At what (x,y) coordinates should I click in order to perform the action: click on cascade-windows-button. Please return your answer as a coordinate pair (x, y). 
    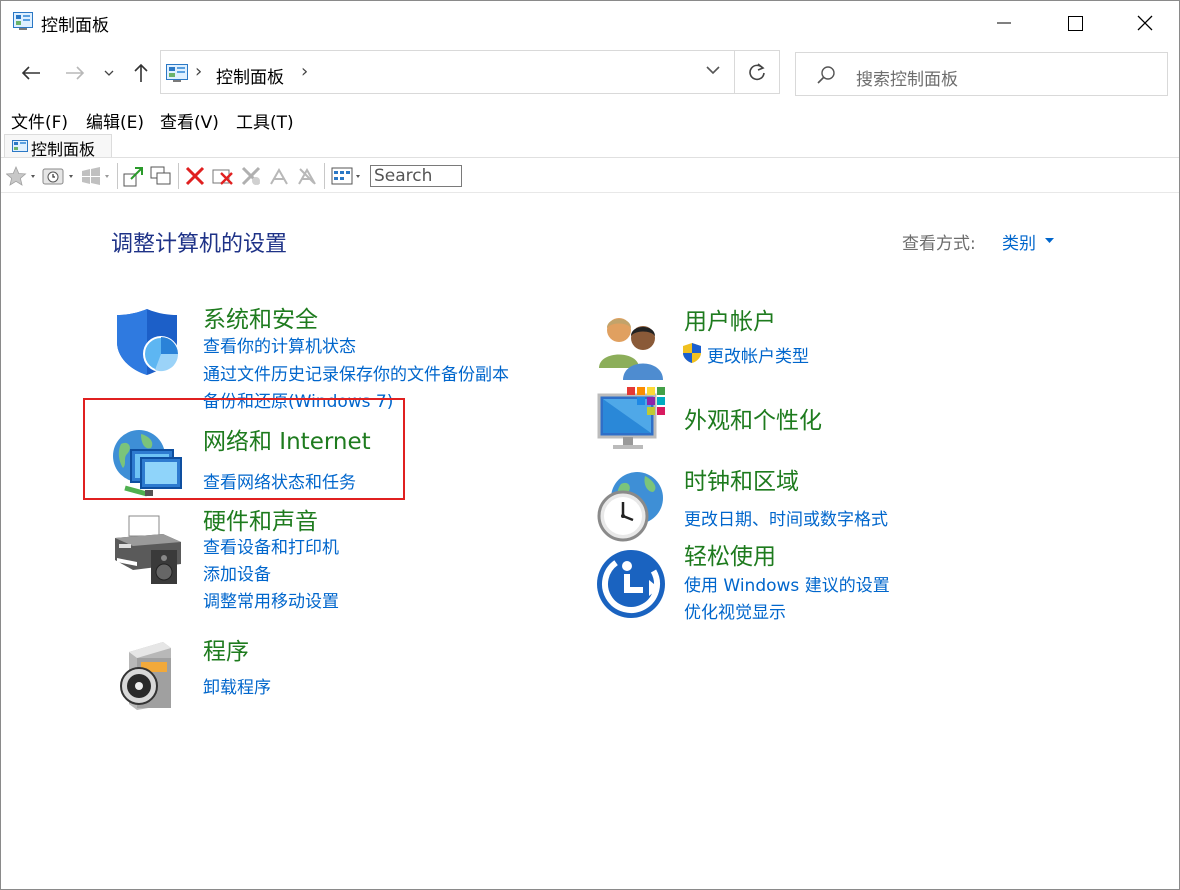
    Looking at the image, I should click on (161, 176).